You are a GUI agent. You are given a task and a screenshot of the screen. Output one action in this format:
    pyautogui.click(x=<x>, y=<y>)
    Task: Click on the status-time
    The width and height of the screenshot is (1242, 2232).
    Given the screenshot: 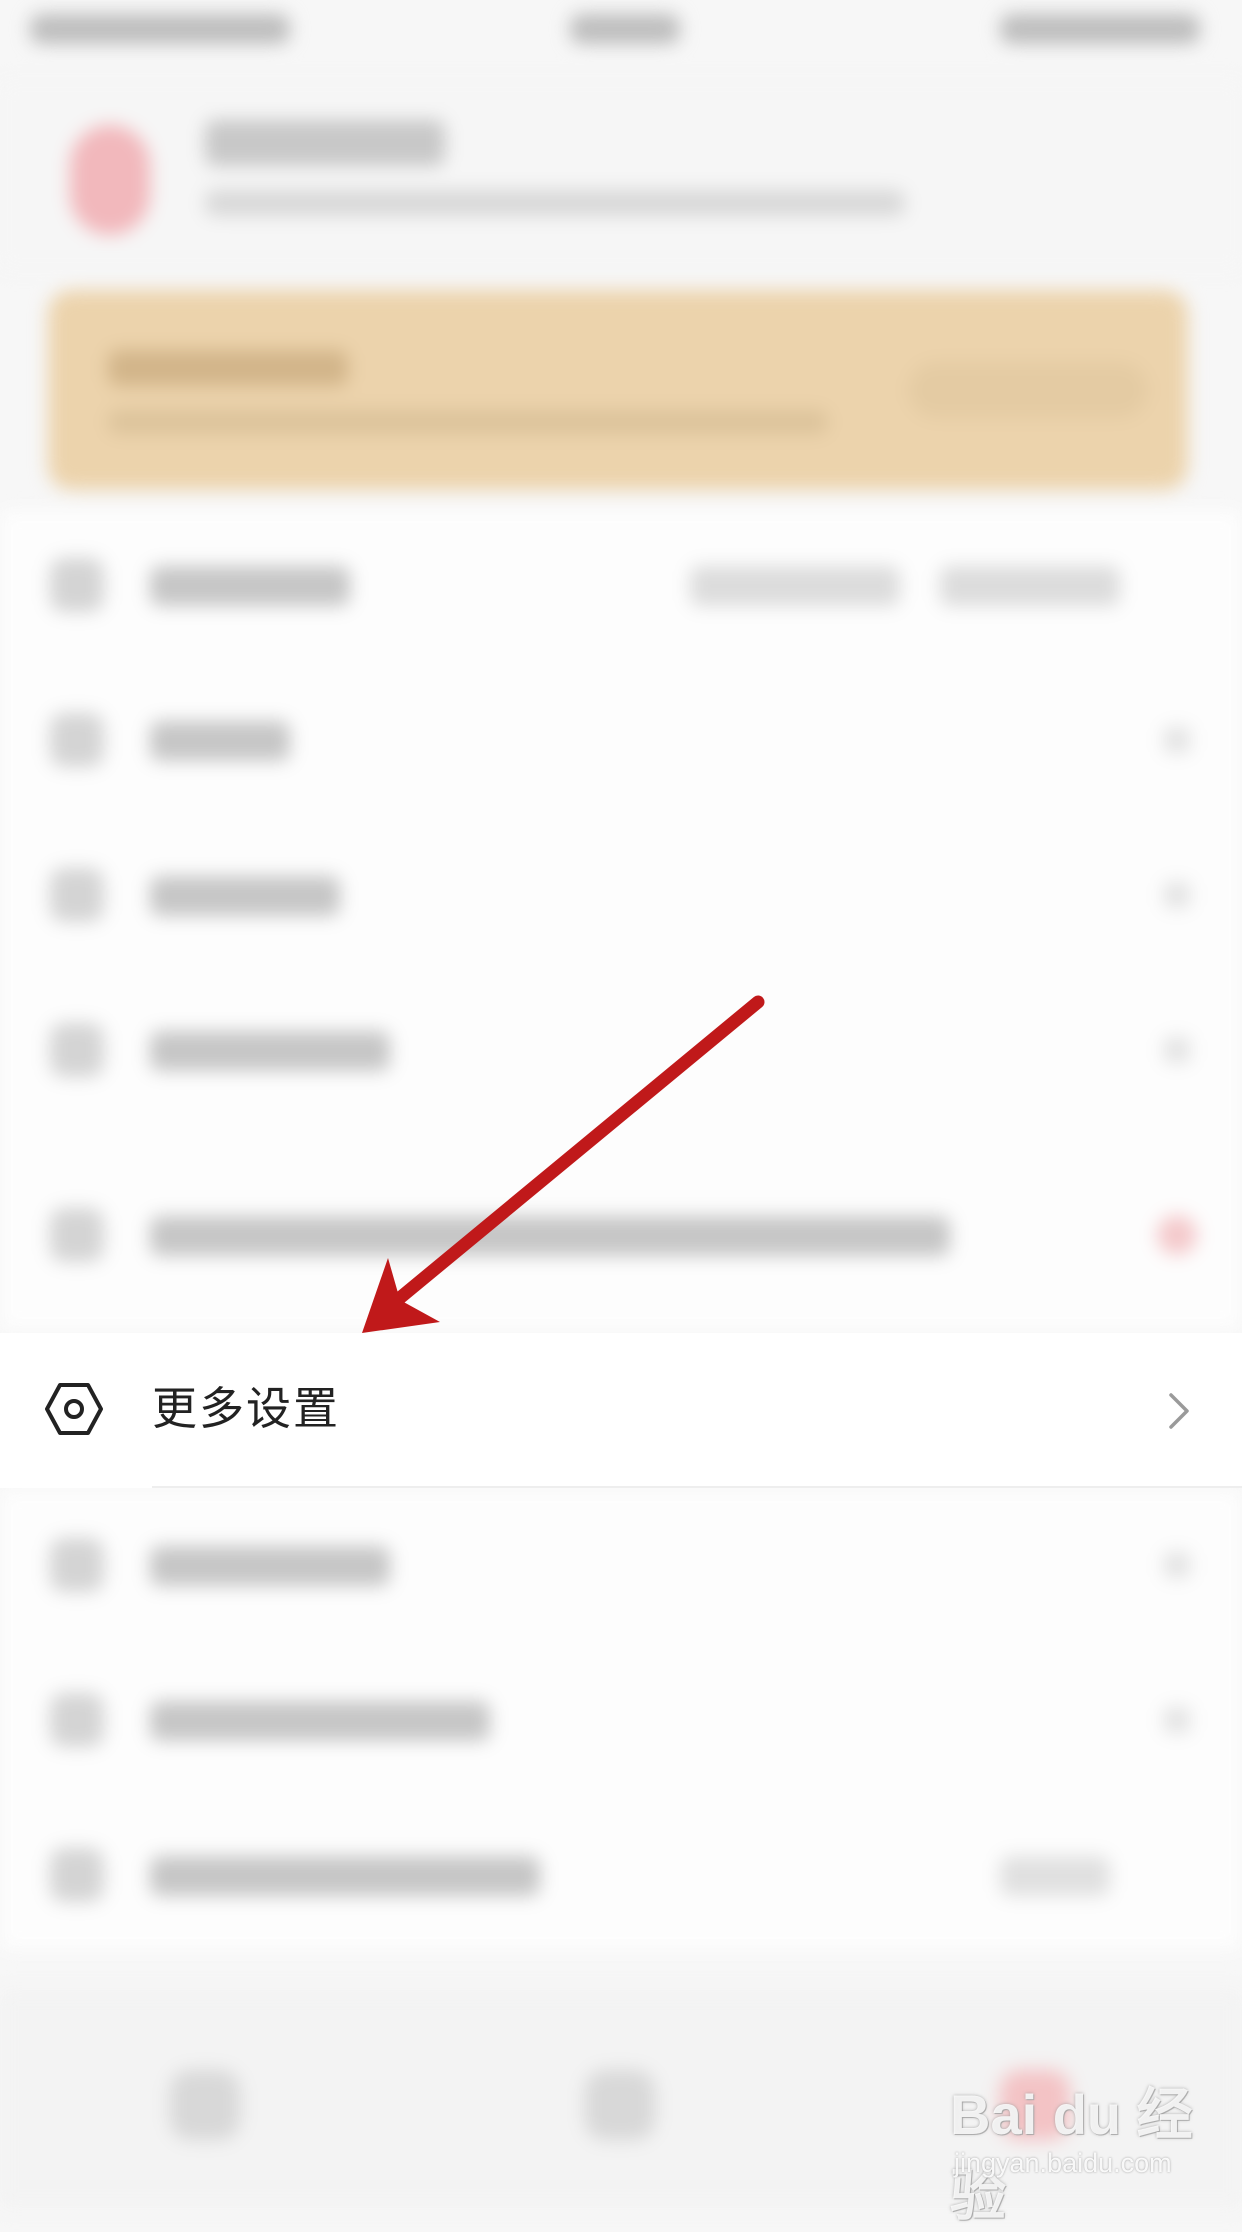 What is the action you would take?
    pyautogui.click(x=625, y=29)
    